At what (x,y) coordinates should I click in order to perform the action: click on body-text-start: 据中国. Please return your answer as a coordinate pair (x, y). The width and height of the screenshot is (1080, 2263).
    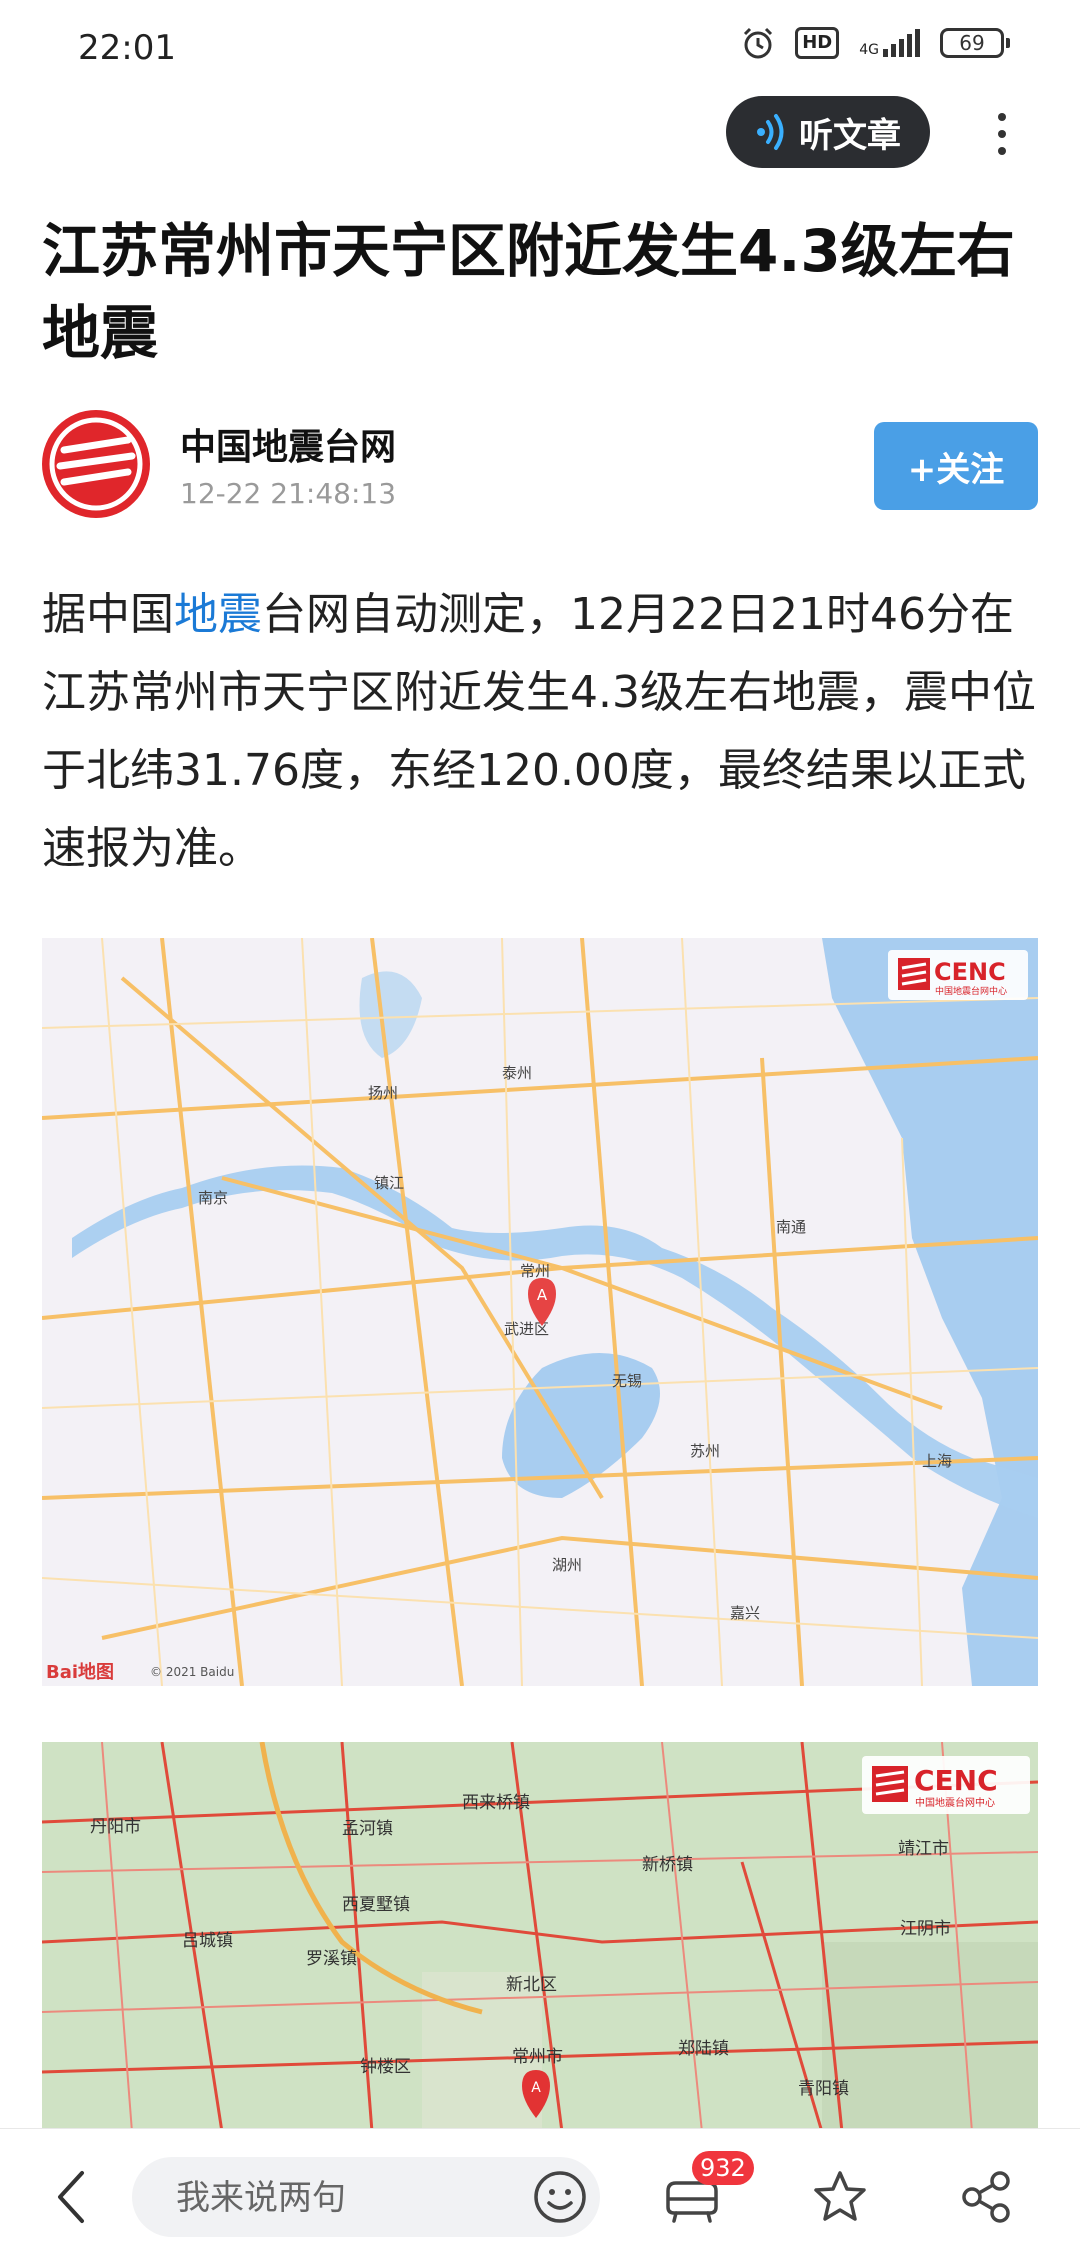
    Looking at the image, I should click on (108, 614).